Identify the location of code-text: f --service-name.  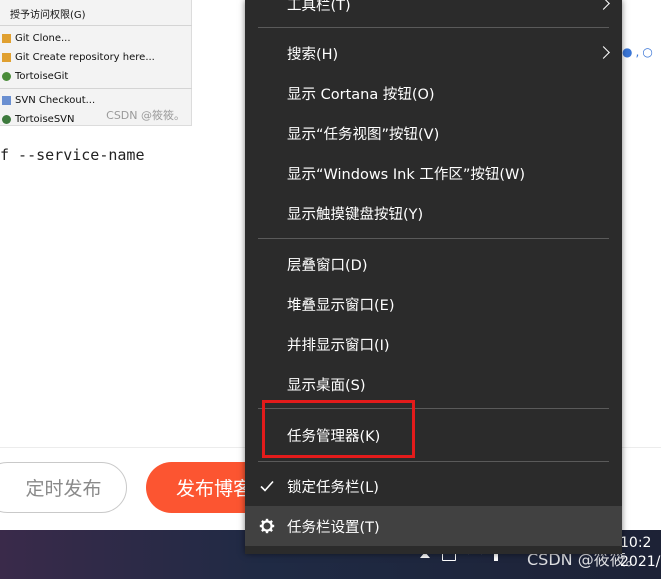
(72, 155).